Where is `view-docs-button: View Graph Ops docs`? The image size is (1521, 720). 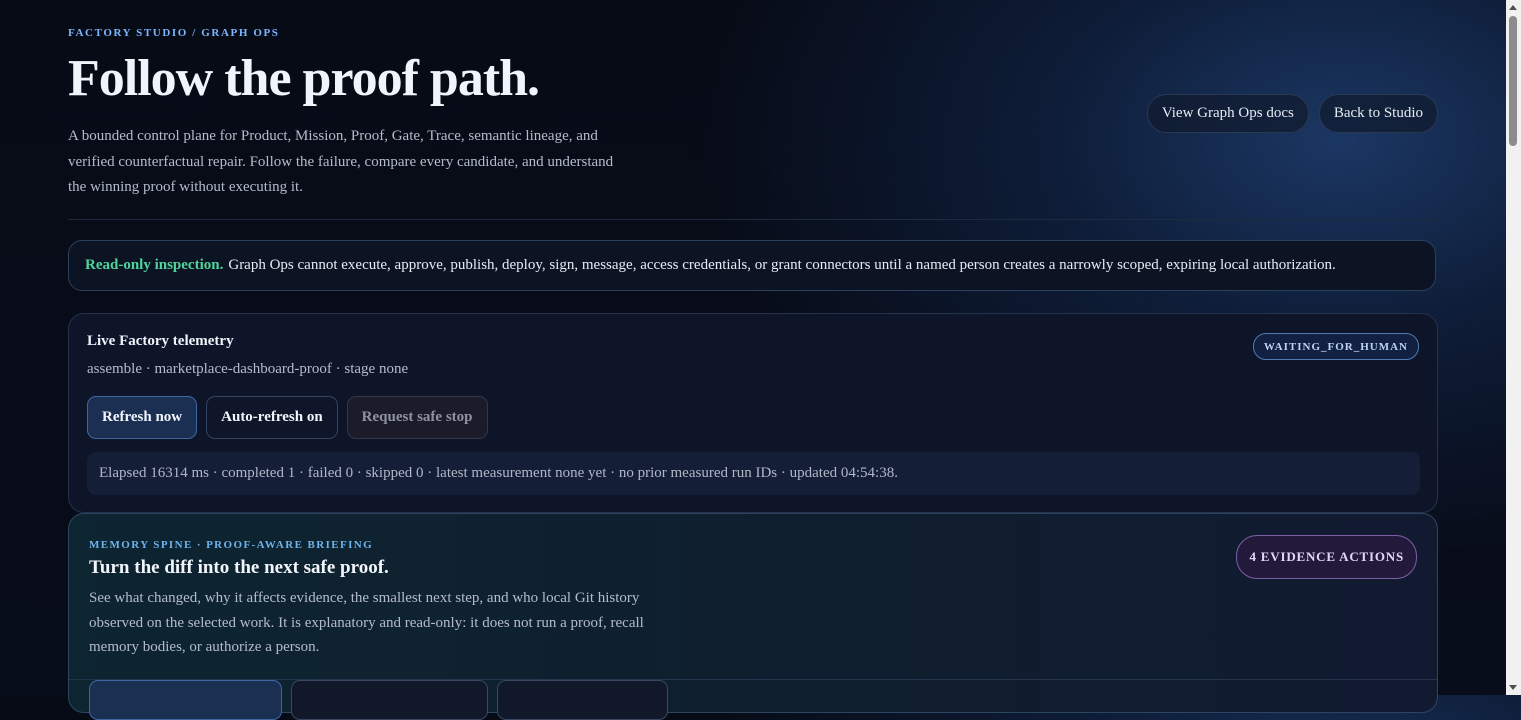 view-docs-button: View Graph Ops docs is located at coordinates (1227, 113).